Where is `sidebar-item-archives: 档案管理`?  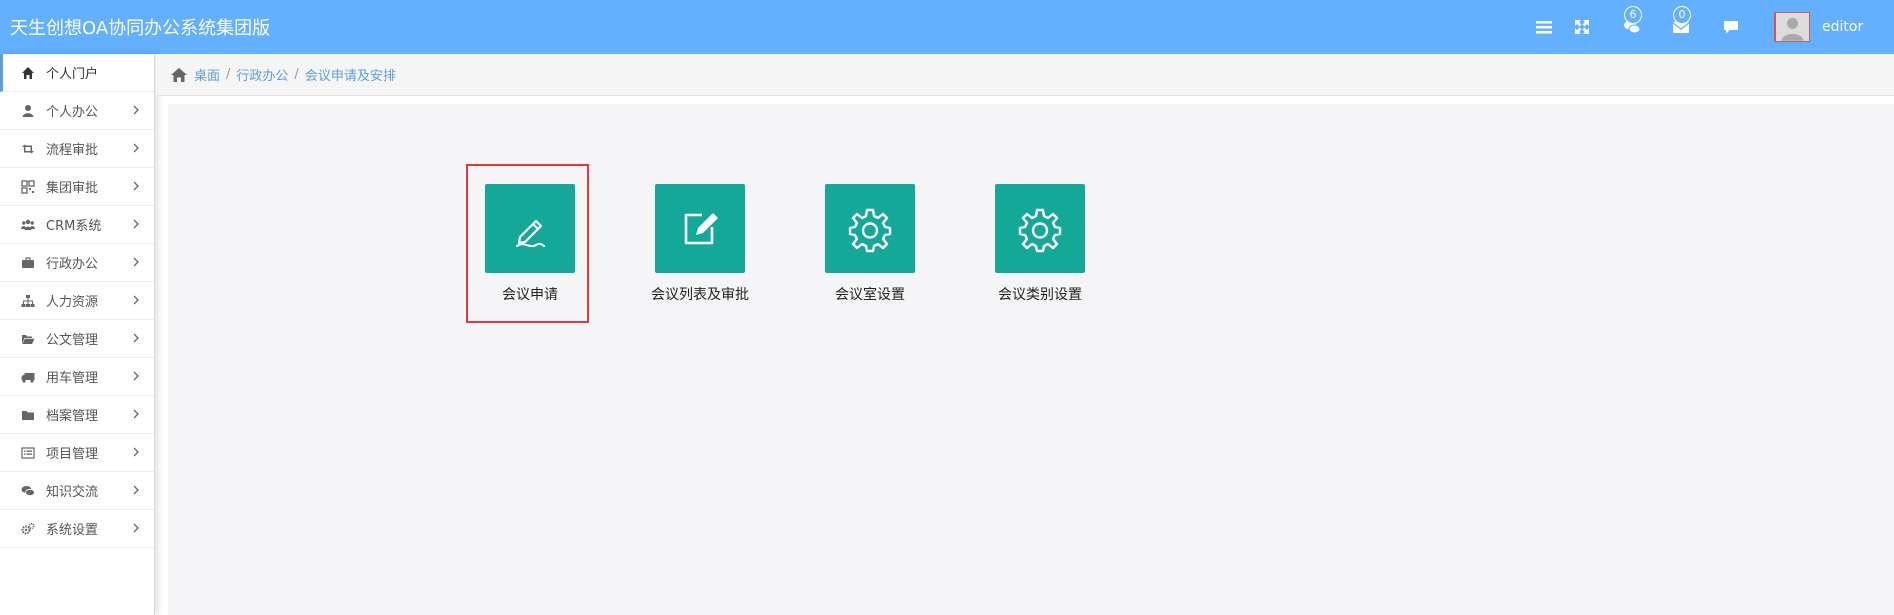 sidebar-item-archives: 档案管理 is located at coordinates (77, 415).